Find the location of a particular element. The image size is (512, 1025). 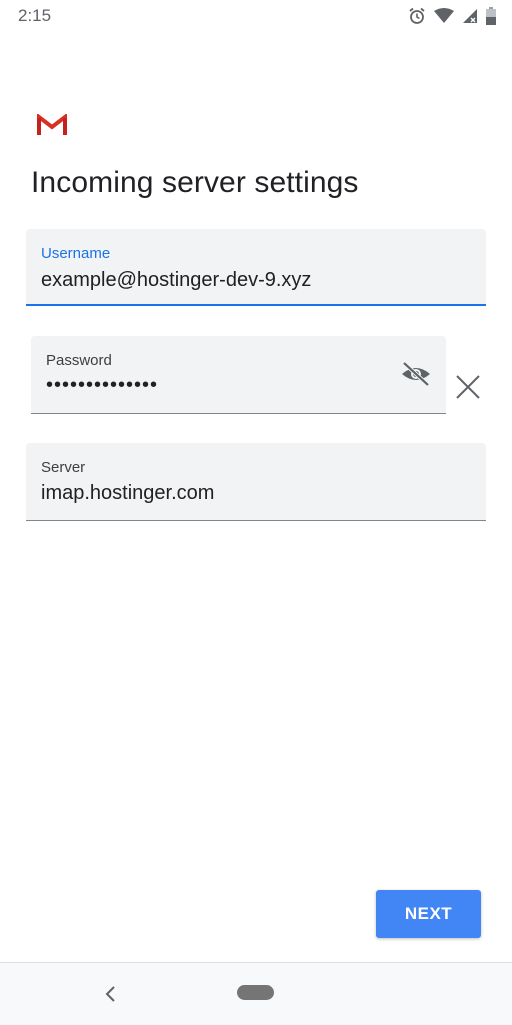

clear-icon is located at coordinates (468, 387).